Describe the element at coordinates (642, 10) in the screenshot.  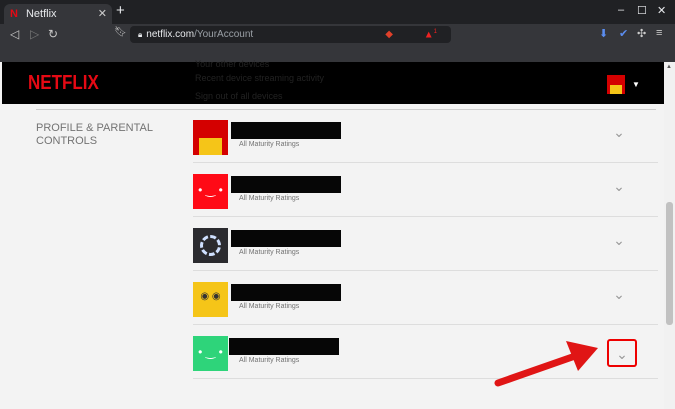
I see `maximize-button: ☐` at that location.